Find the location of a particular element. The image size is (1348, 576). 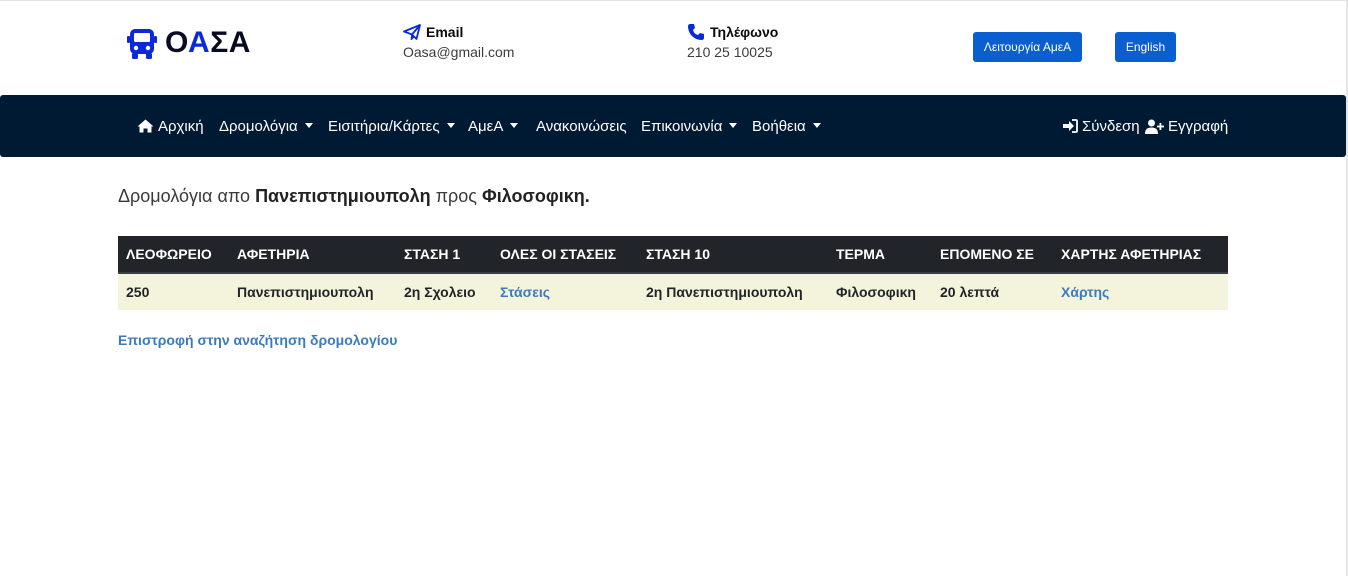

column-header-start: ΑΦΕΤΗΡΙΑ is located at coordinates (312, 255).